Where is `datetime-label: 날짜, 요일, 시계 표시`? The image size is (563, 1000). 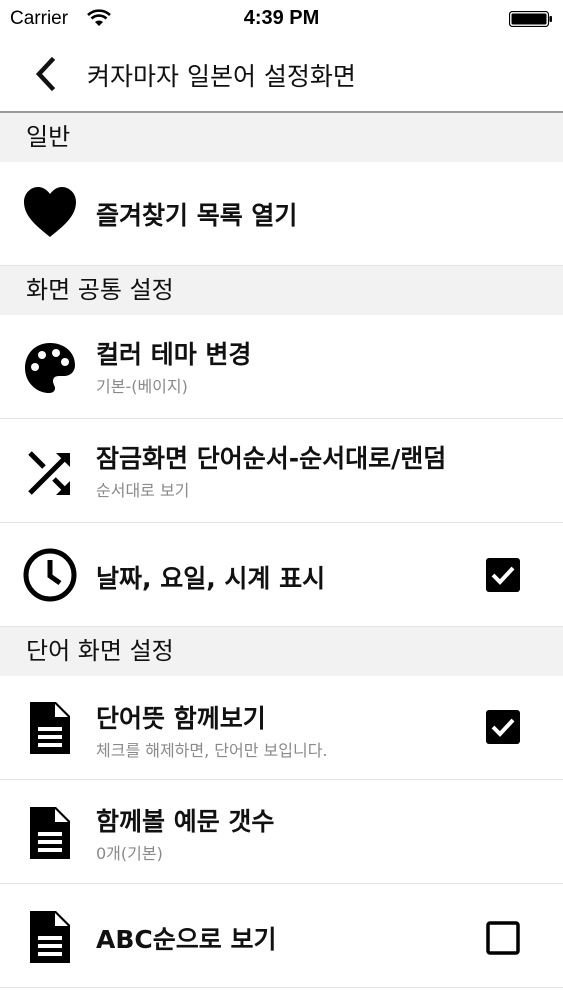 datetime-label: 날짜, 요일, 시계 표시 is located at coordinates (211, 578).